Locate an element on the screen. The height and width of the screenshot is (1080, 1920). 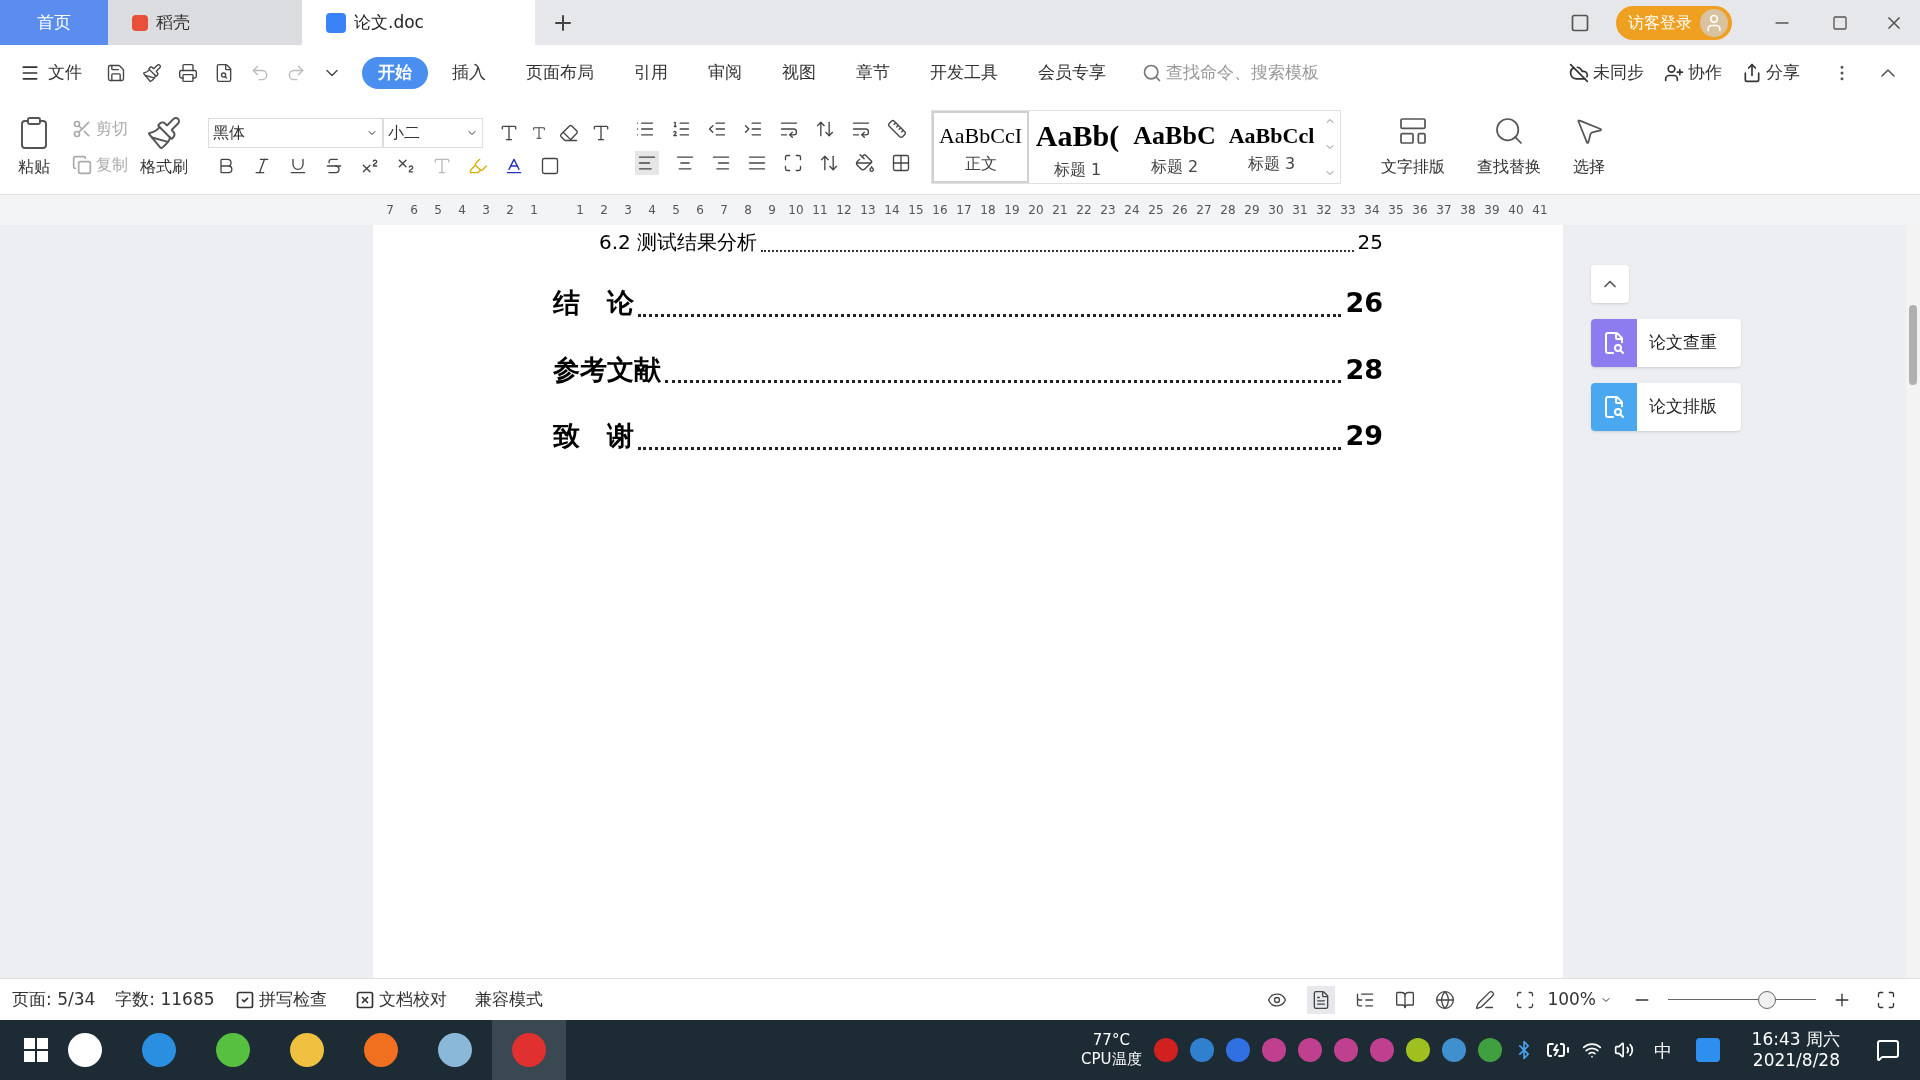
strikethrough-icon is located at coordinates (334, 166).